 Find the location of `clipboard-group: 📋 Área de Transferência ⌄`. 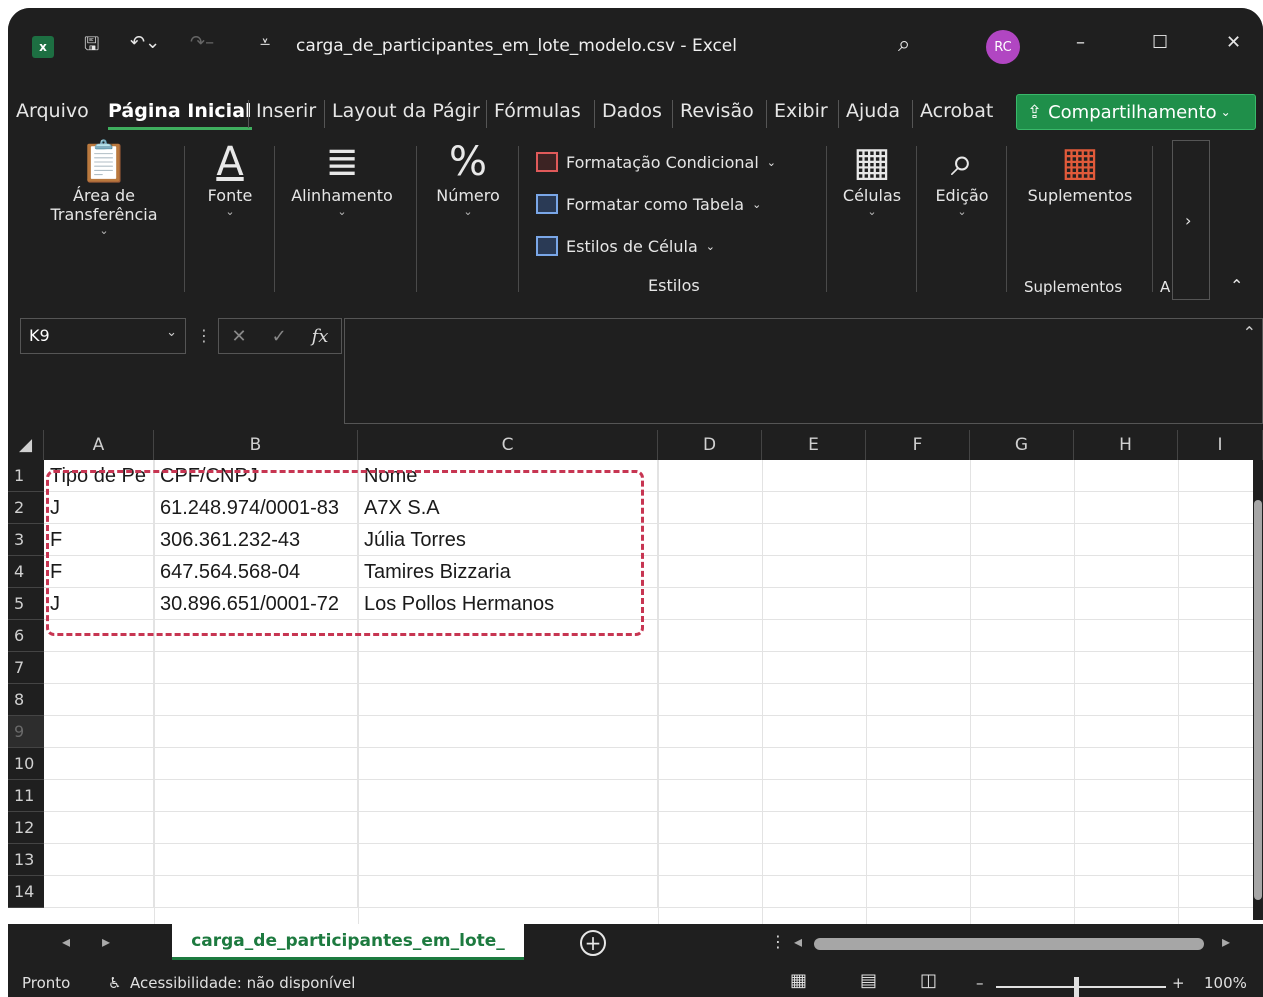

clipboard-group: 📋 Área de Transferência ⌄ is located at coordinates (104, 218).